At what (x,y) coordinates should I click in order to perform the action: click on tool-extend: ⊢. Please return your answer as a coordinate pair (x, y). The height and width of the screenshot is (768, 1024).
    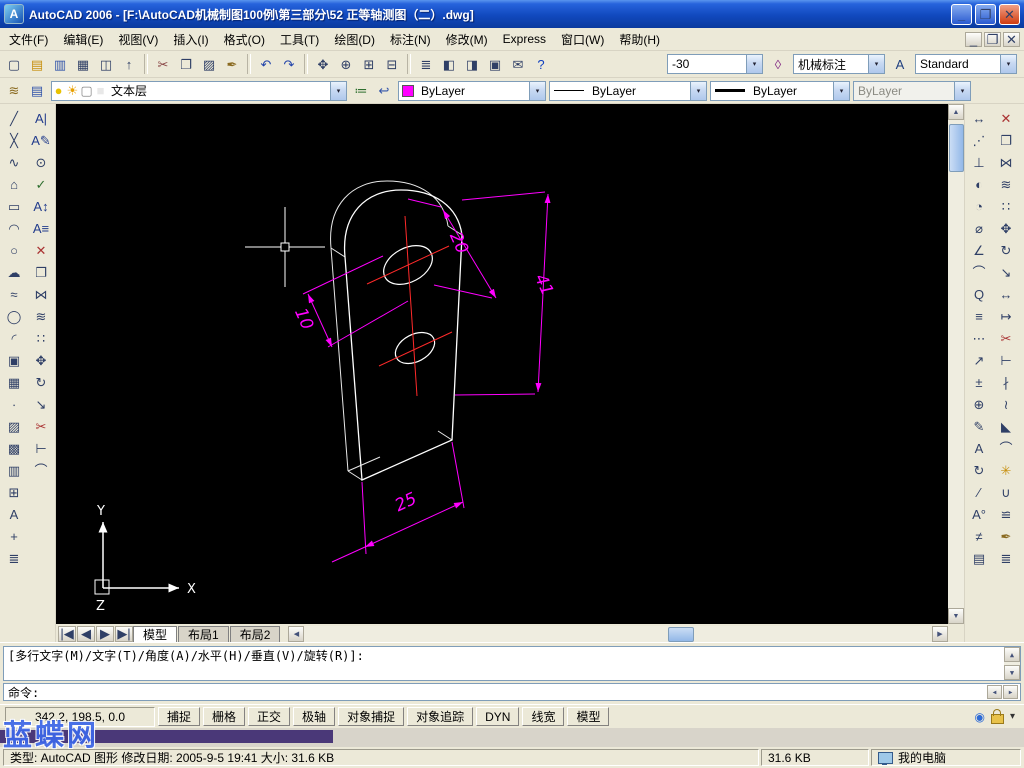
    Looking at the image, I should click on (41, 448).